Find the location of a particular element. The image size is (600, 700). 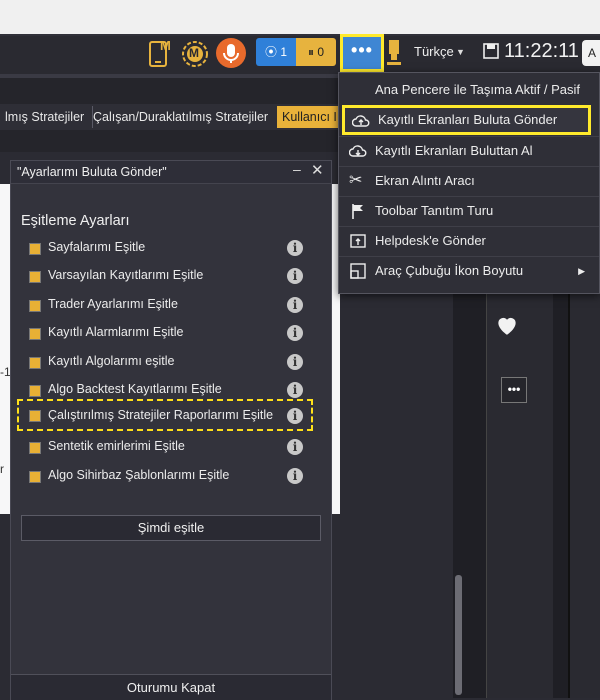

cloud-upload-icon is located at coordinates (361, 121).